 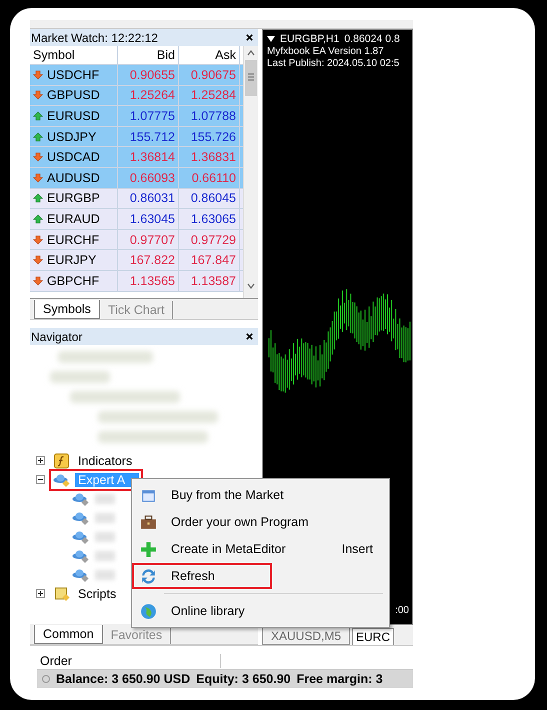 What do you see at coordinates (61, 594) in the screenshot?
I see `scroll-icon` at bounding box center [61, 594].